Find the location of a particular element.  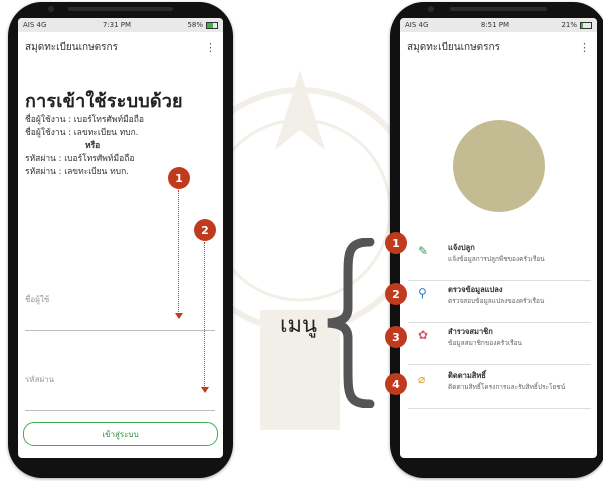

login-button: เข้าสู่ระบบ is located at coordinates (120, 434).